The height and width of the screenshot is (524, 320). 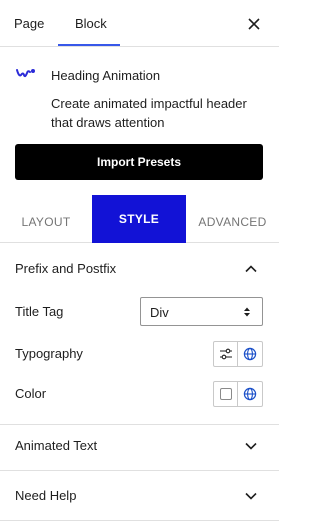 What do you see at coordinates (39, 311) in the screenshot?
I see `title-tag-label: Title Tag` at bounding box center [39, 311].